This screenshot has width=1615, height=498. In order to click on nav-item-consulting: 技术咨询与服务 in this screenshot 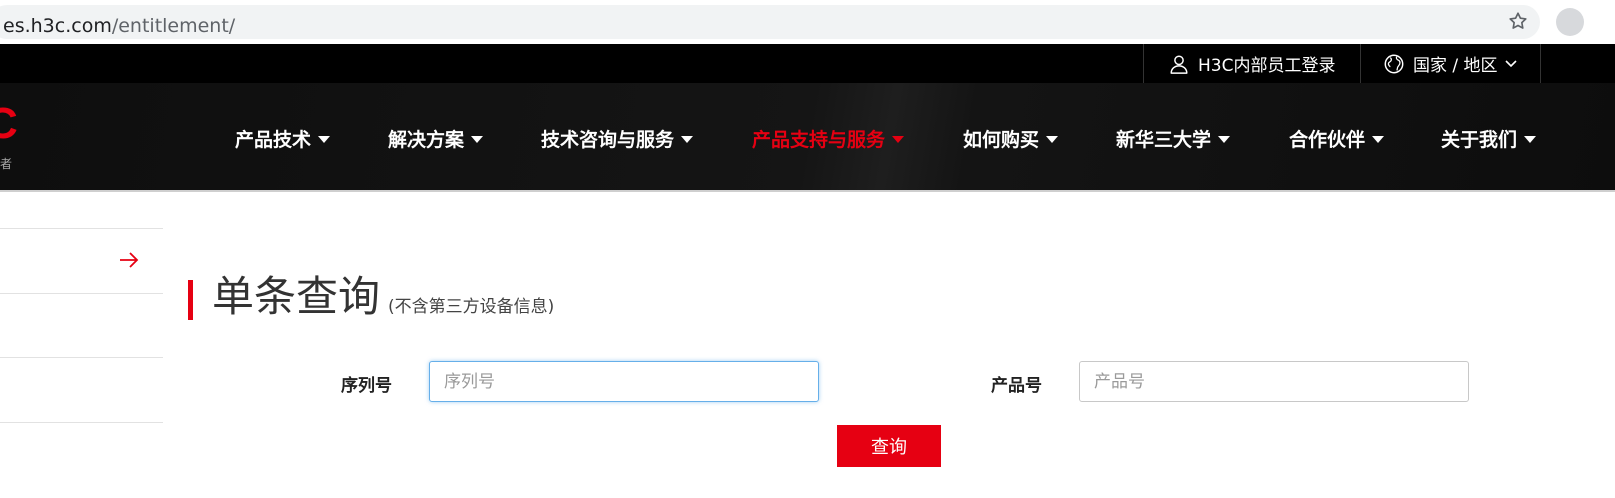, I will do `click(617, 138)`.